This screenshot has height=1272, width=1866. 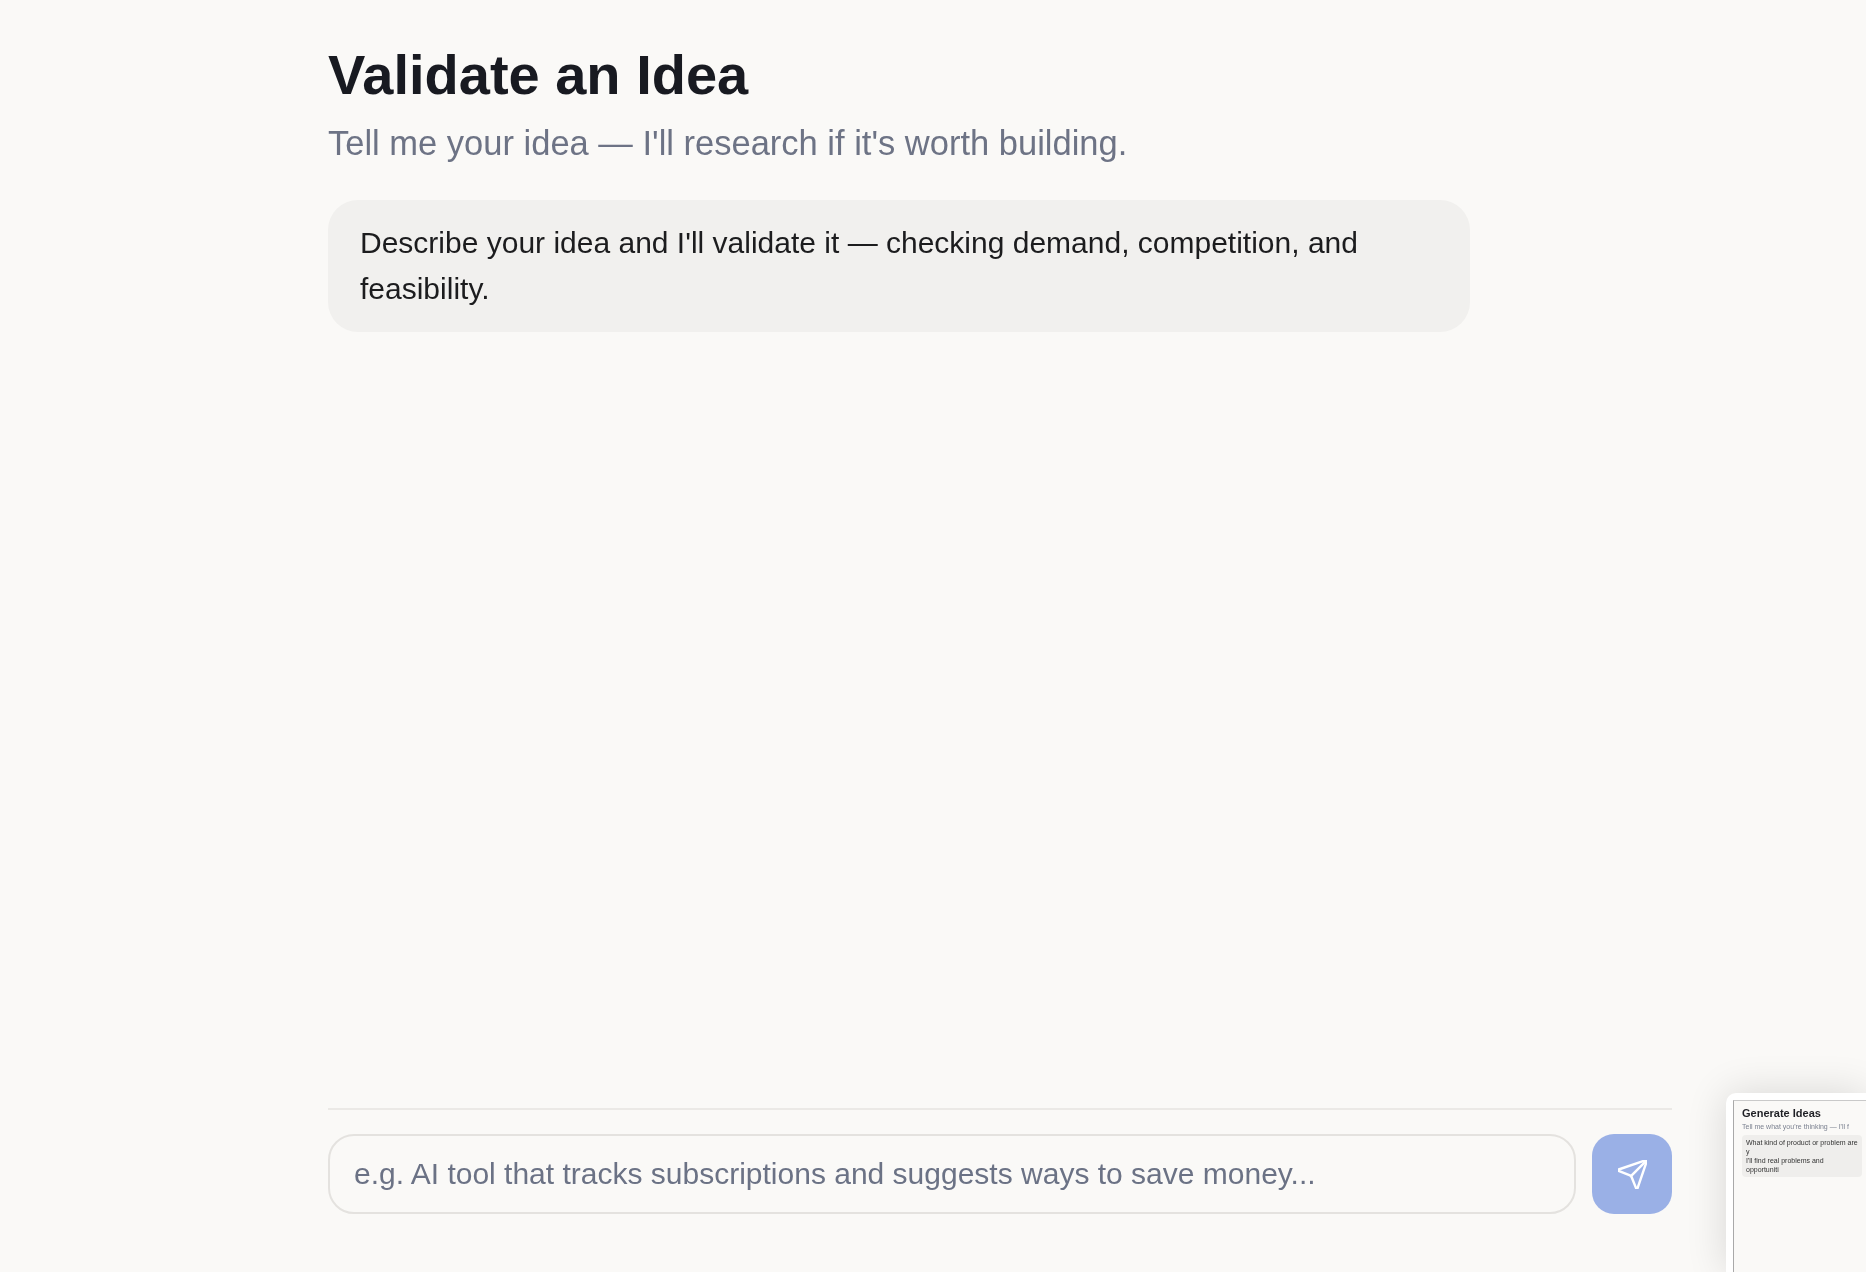 I want to click on page-title: Validate an Idea, so click(x=538, y=75).